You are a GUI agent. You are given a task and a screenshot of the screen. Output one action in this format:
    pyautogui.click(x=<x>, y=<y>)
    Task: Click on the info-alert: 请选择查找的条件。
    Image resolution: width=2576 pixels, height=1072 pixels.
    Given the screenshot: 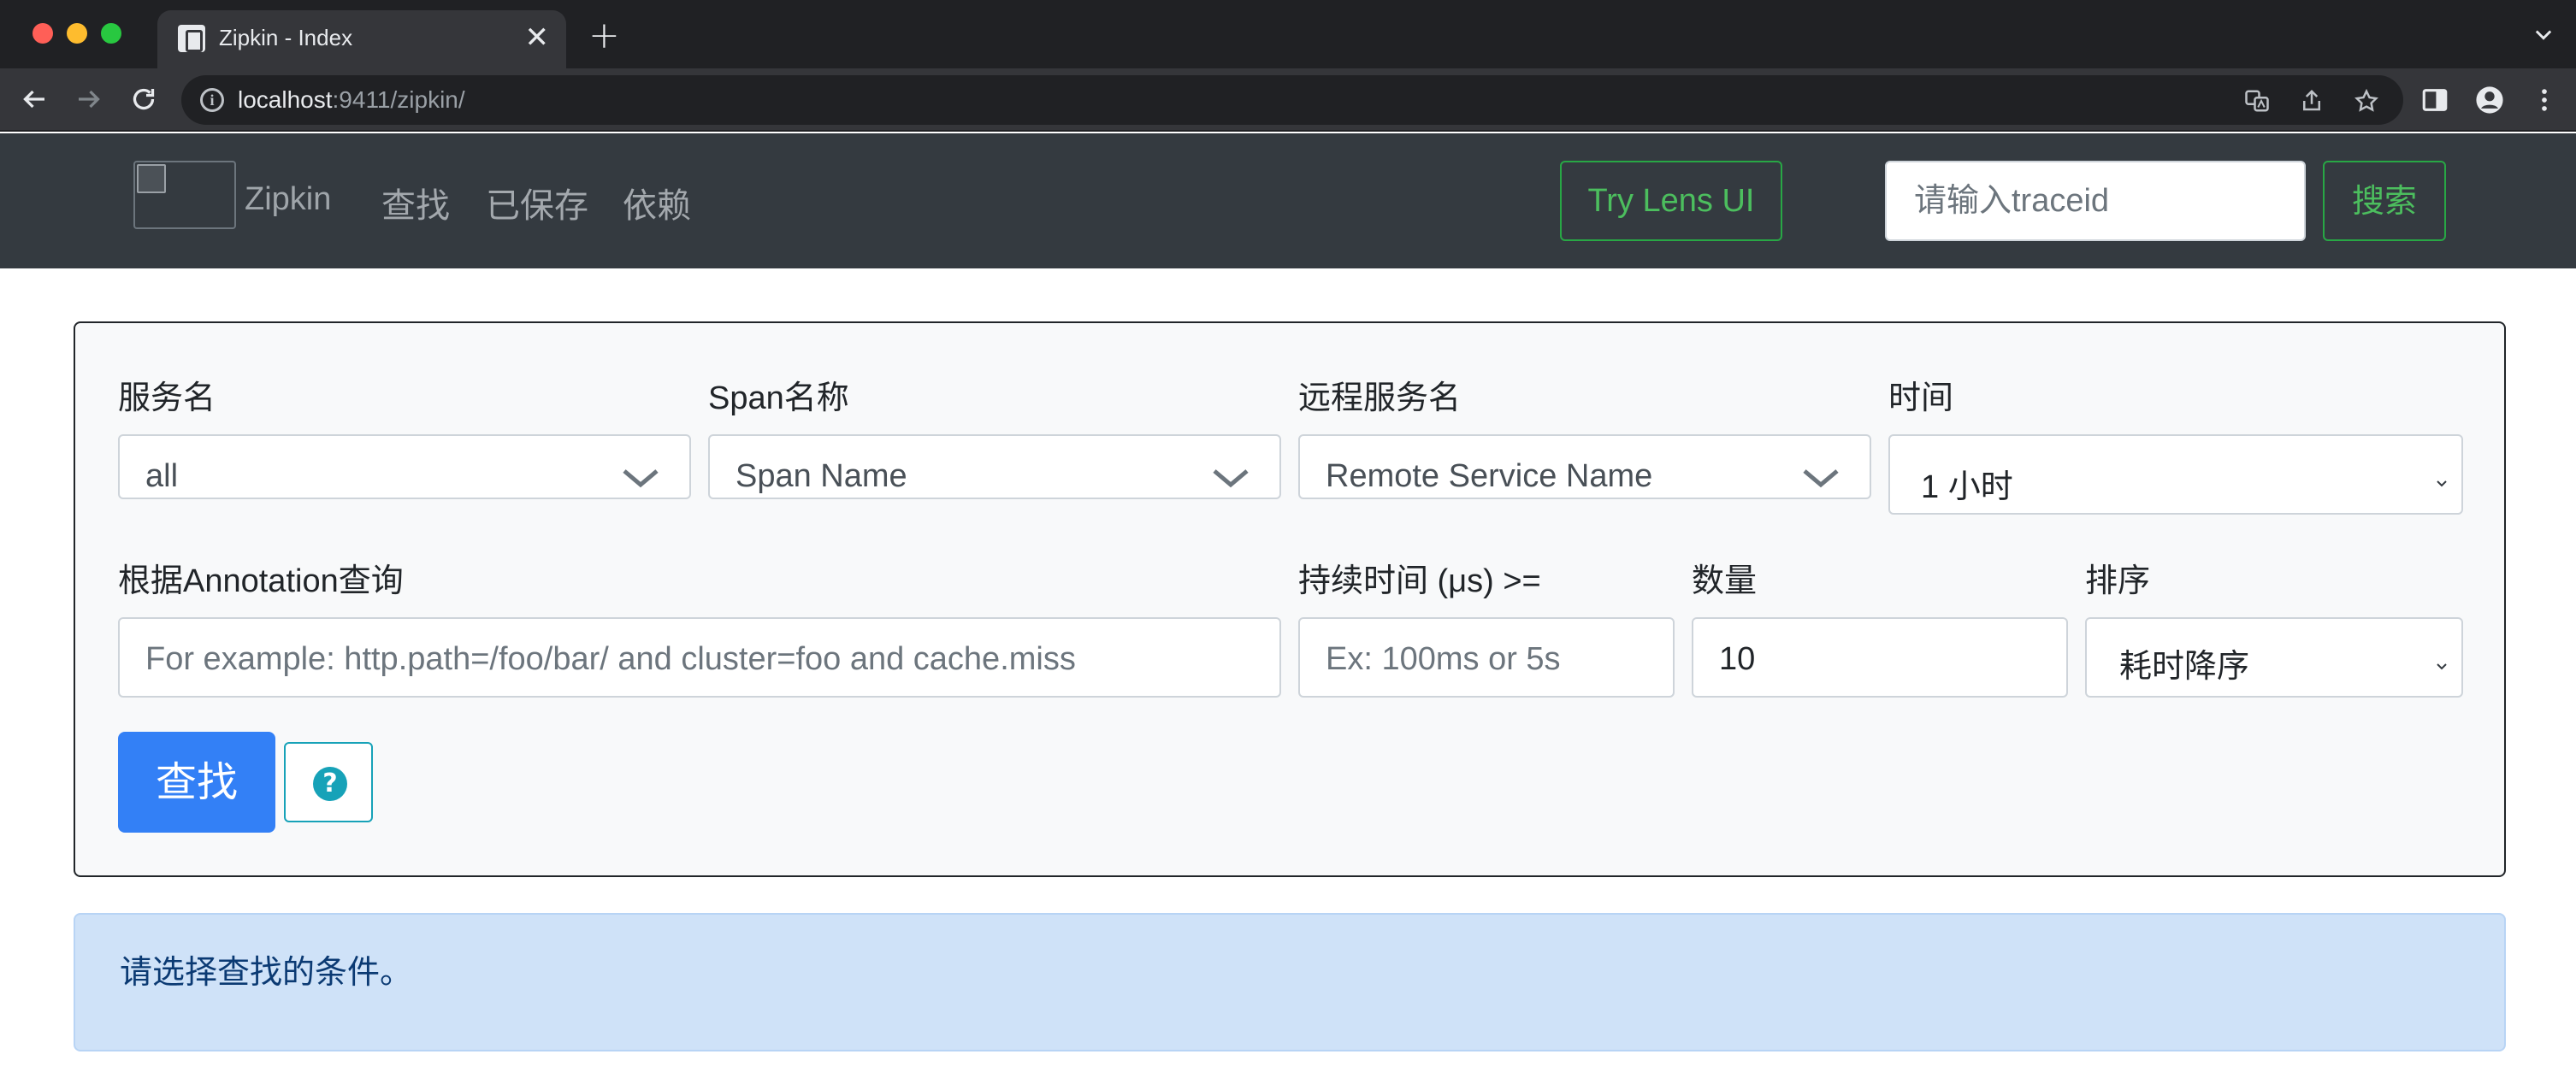 What is the action you would take?
    pyautogui.click(x=1290, y=982)
    